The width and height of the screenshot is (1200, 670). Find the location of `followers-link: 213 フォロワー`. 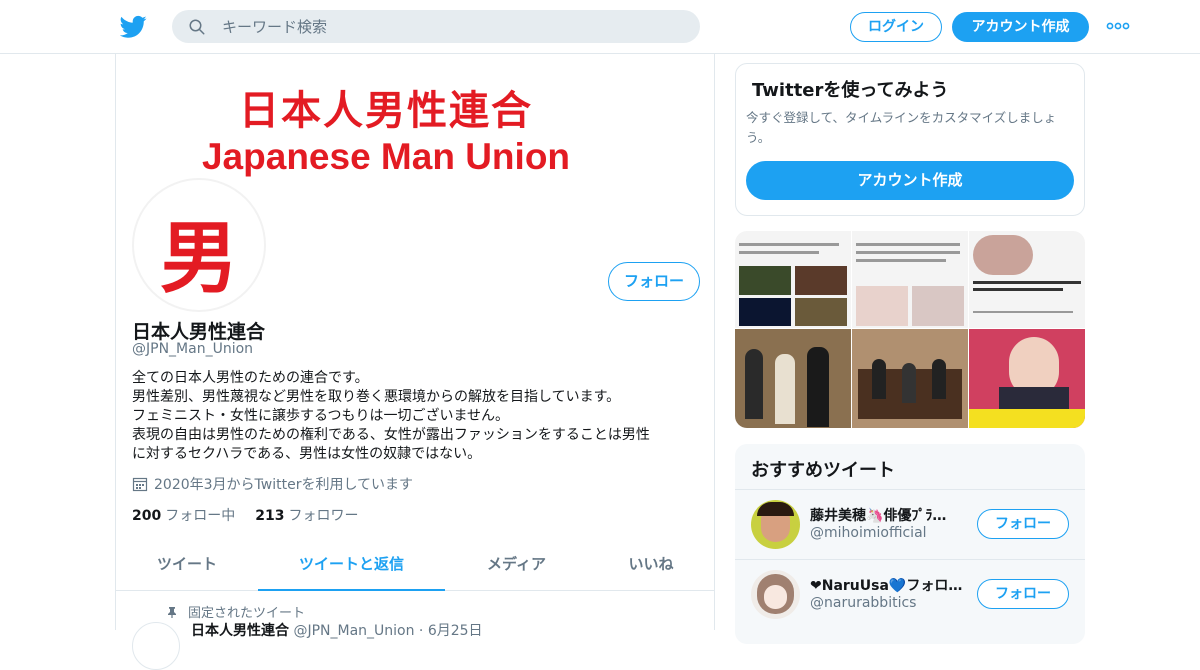

followers-link: 213 フォロワー is located at coordinates (306, 516).